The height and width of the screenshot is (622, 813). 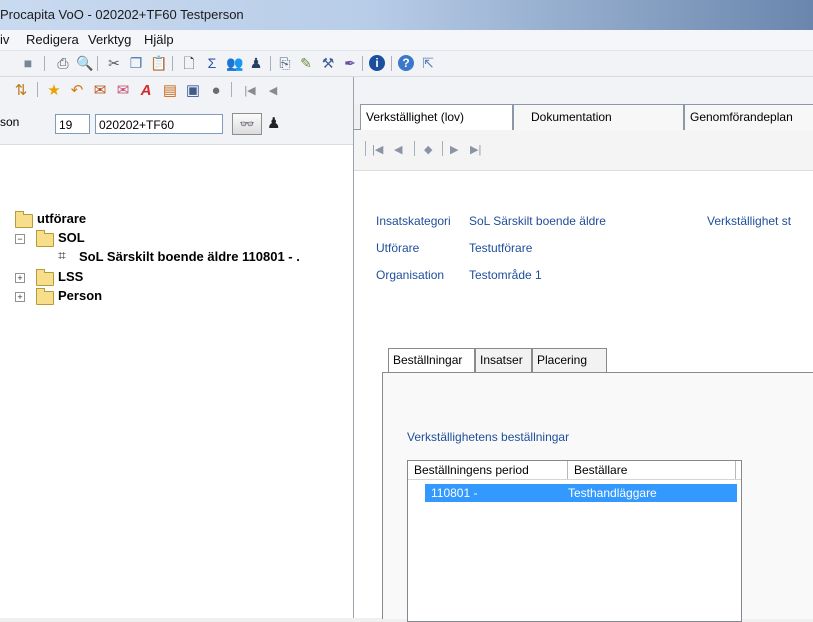 I want to click on record-icon: ●, so click(x=216, y=91).